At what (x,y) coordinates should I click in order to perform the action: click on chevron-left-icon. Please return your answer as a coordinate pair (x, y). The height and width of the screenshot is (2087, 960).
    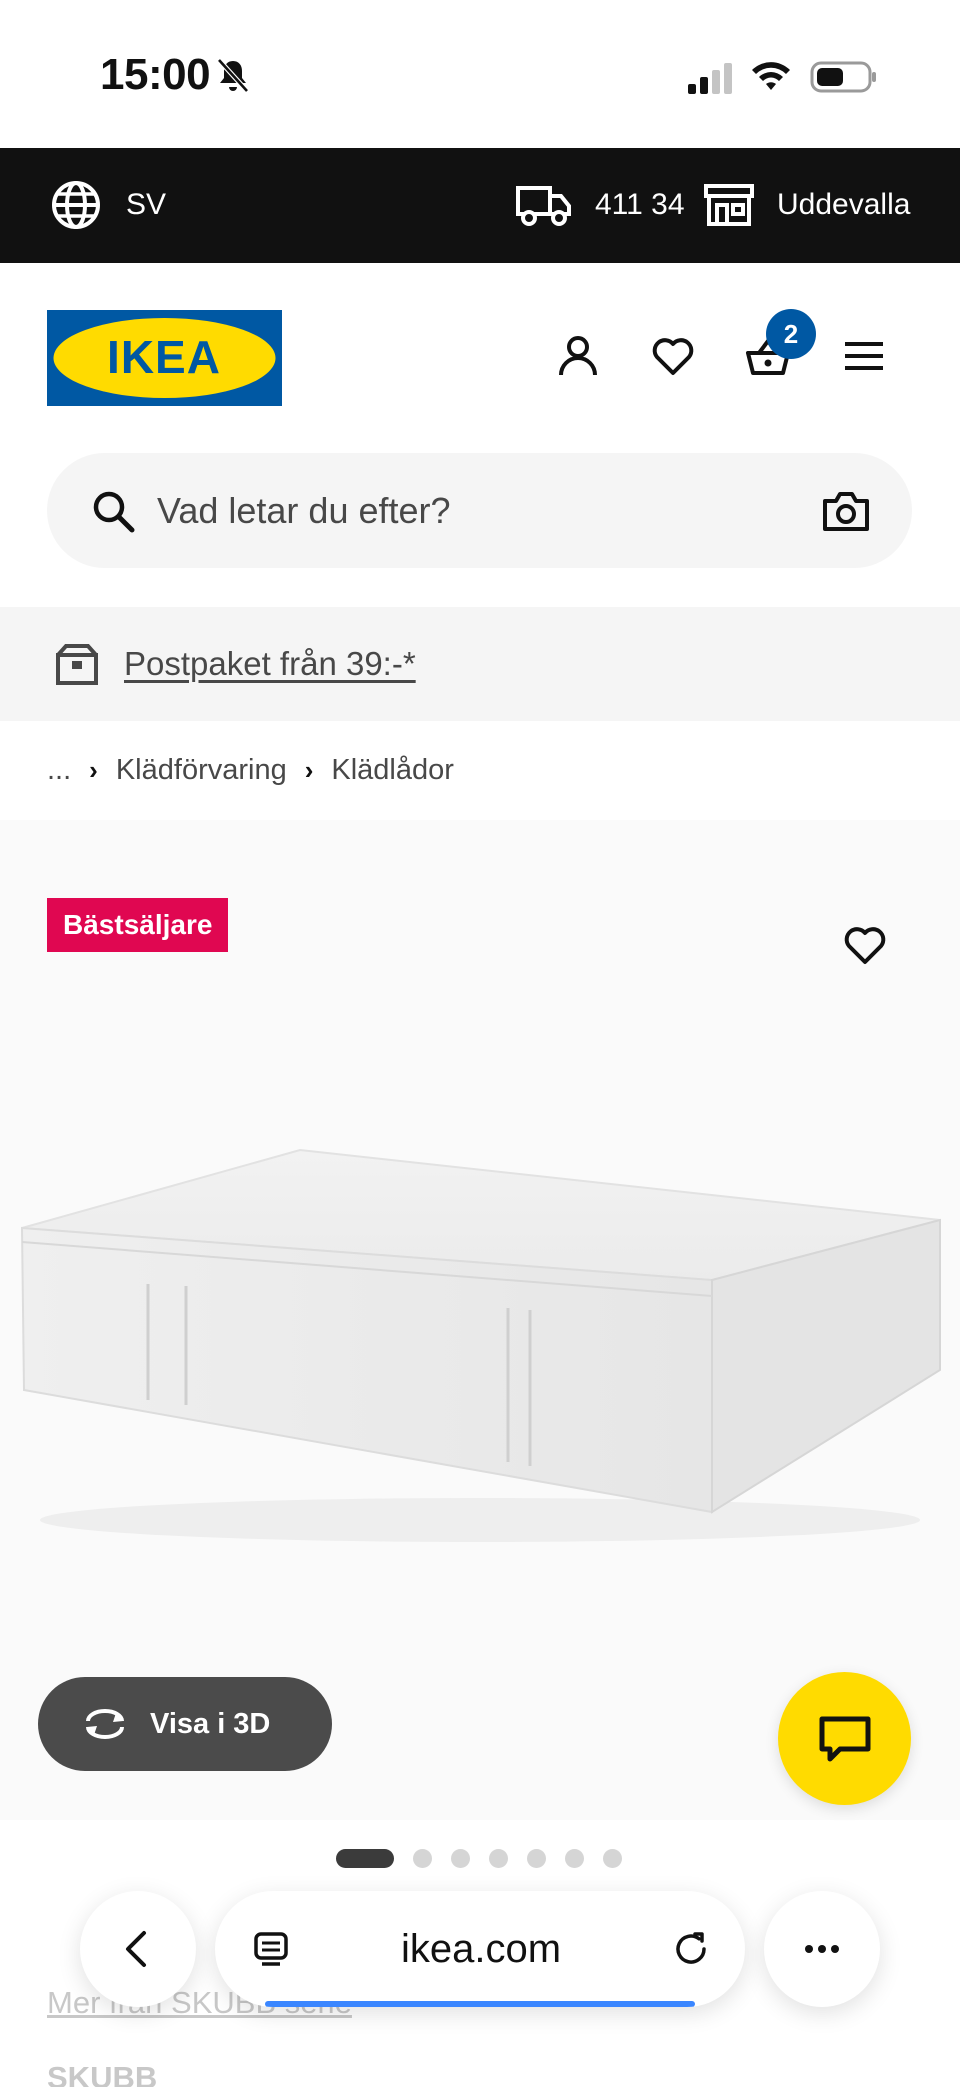
    Looking at the image, I should click on (136, 1949).